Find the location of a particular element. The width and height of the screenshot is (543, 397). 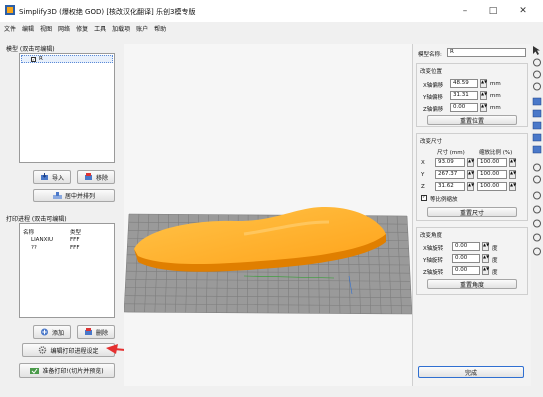

reset-position-button: 重置位置 is located at coordinates (472, 120).